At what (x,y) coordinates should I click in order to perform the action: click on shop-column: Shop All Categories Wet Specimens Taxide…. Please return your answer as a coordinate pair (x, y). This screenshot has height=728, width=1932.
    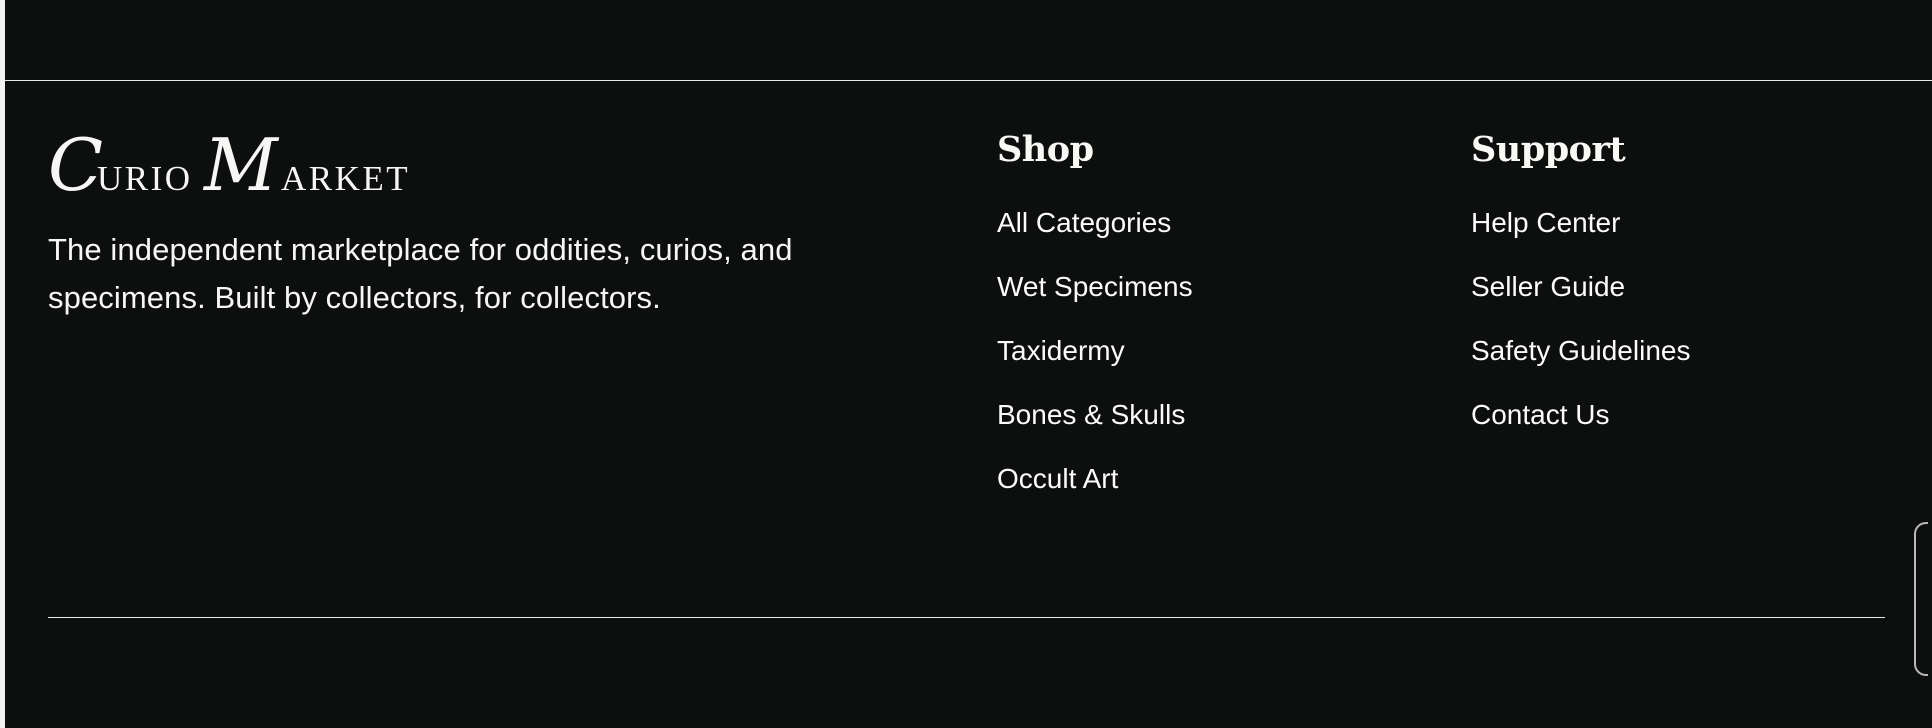
    Looking at the image, I should click on (1095, 310).